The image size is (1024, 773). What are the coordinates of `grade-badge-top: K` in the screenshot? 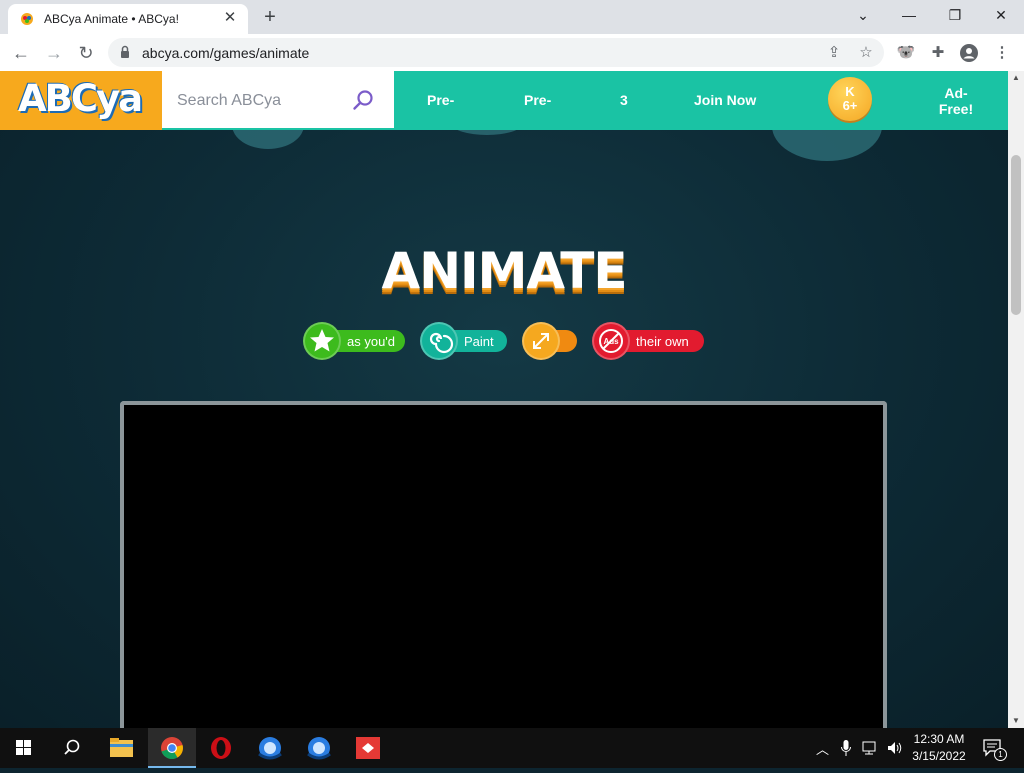 It's located at (850, 91).